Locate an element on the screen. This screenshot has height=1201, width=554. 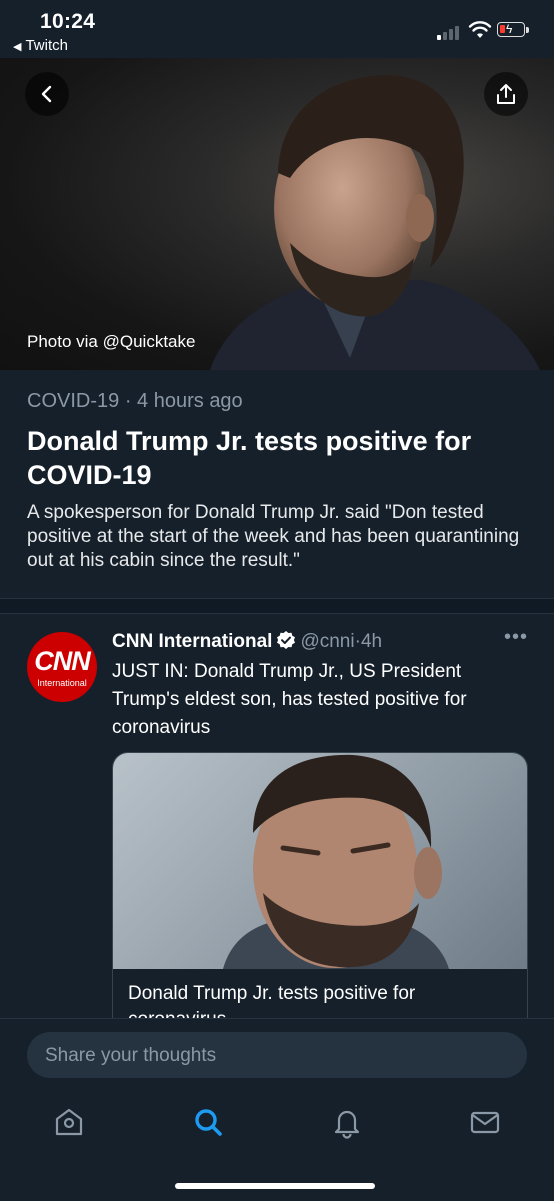
hero-portrait-photo is located at coordinates (375, 222).